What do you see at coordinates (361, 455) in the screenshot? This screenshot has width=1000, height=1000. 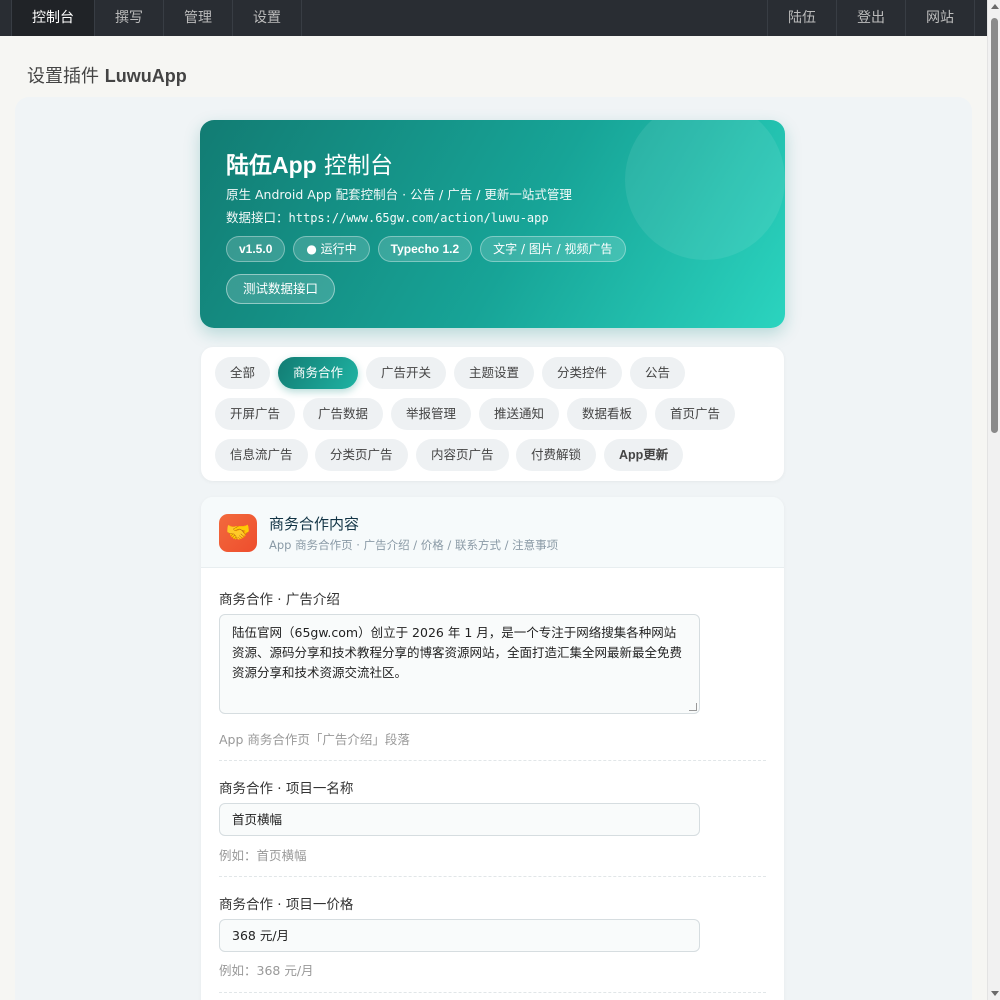 I see `tab-category-ad: 分类页广告` at bounding box center [361, 455].